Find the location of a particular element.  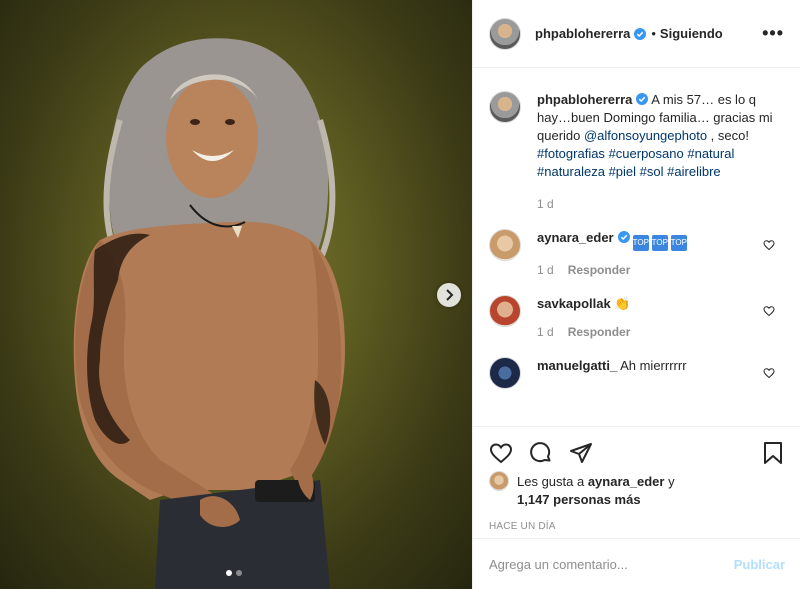

owner-avatar is located at coordinates (505, 33).